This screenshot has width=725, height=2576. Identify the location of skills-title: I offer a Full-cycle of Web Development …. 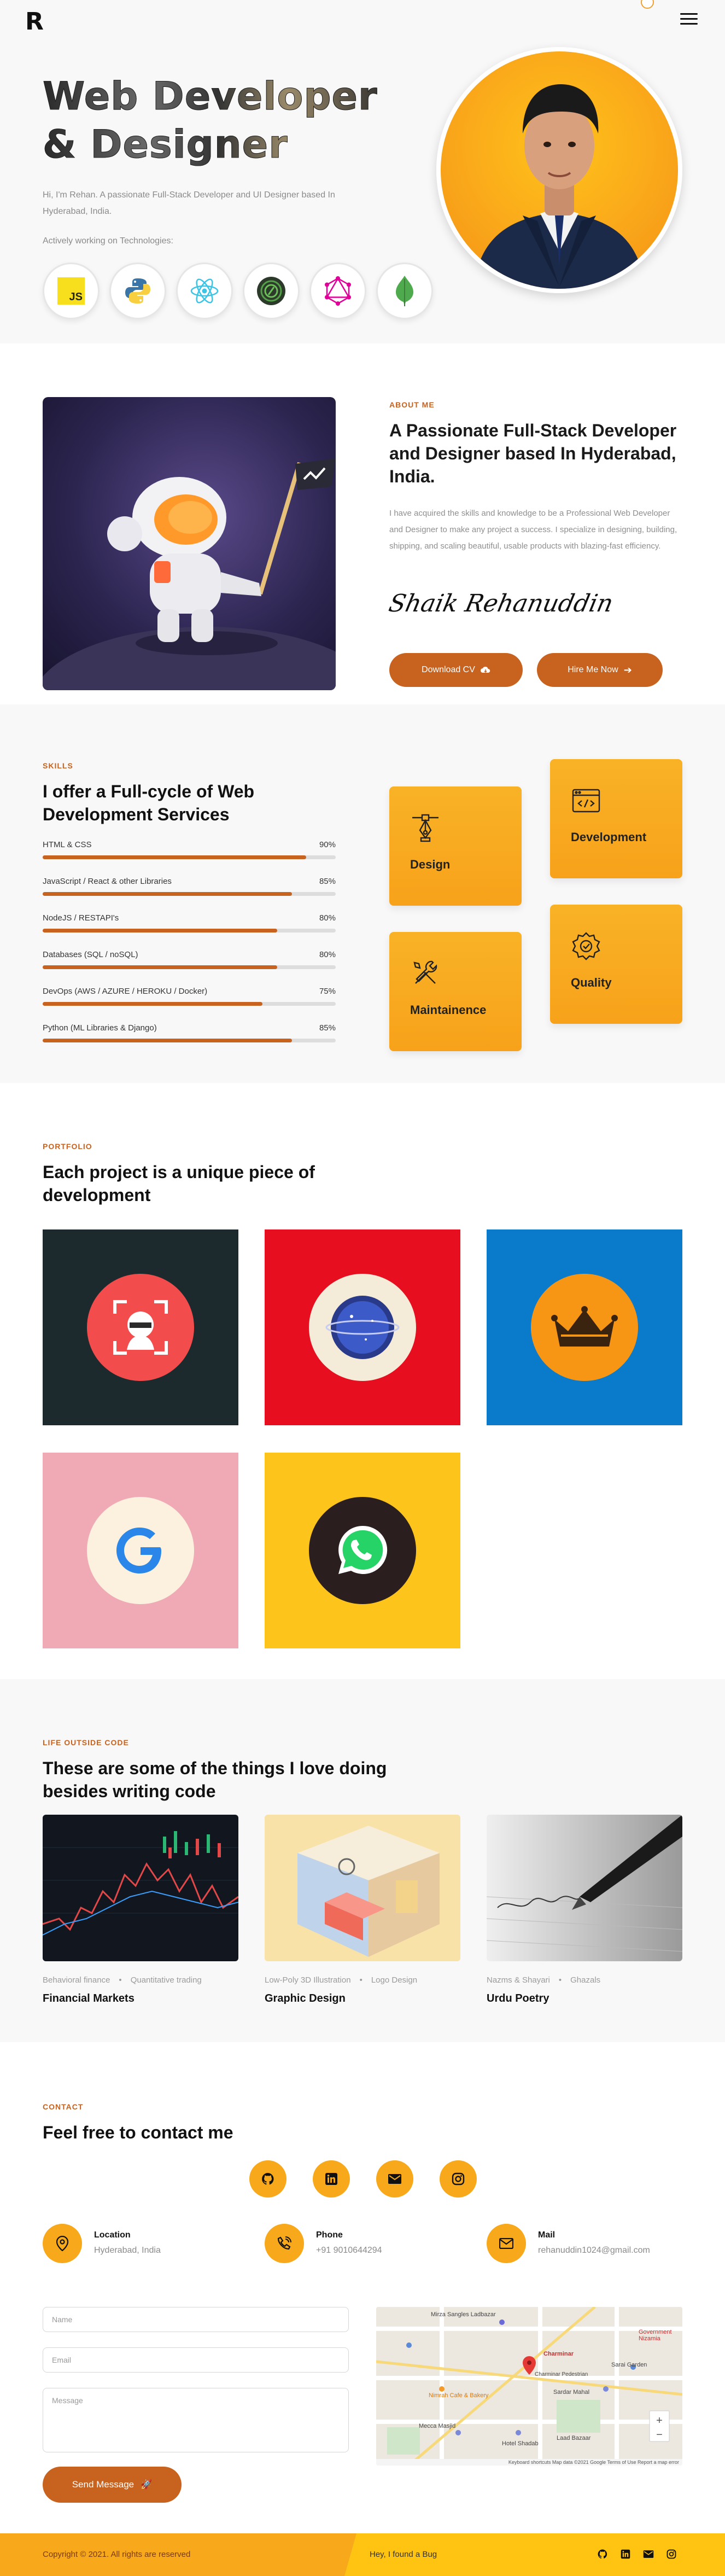
(149, 803).